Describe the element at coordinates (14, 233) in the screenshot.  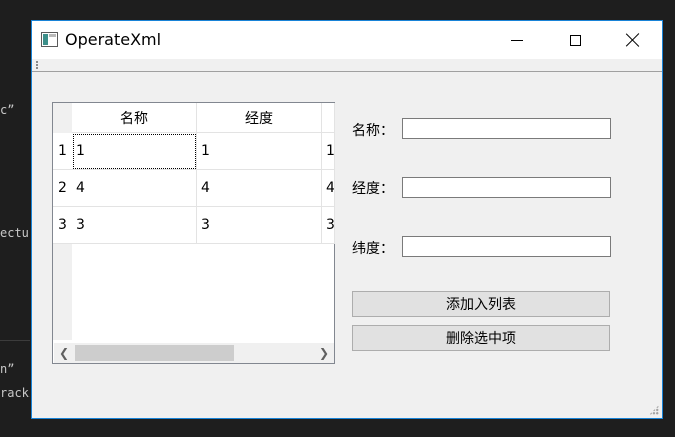
I see `bg-code-fragment: ectu` at that location.